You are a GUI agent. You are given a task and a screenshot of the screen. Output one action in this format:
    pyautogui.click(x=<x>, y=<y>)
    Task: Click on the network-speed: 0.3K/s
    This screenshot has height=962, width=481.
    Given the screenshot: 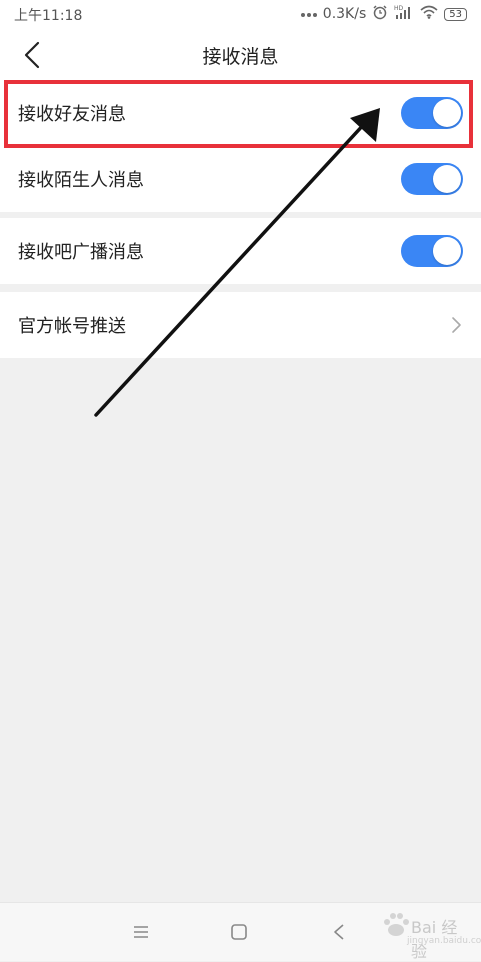 What is the action you would take?
    pyautogui.click(x=344, y=14)
    